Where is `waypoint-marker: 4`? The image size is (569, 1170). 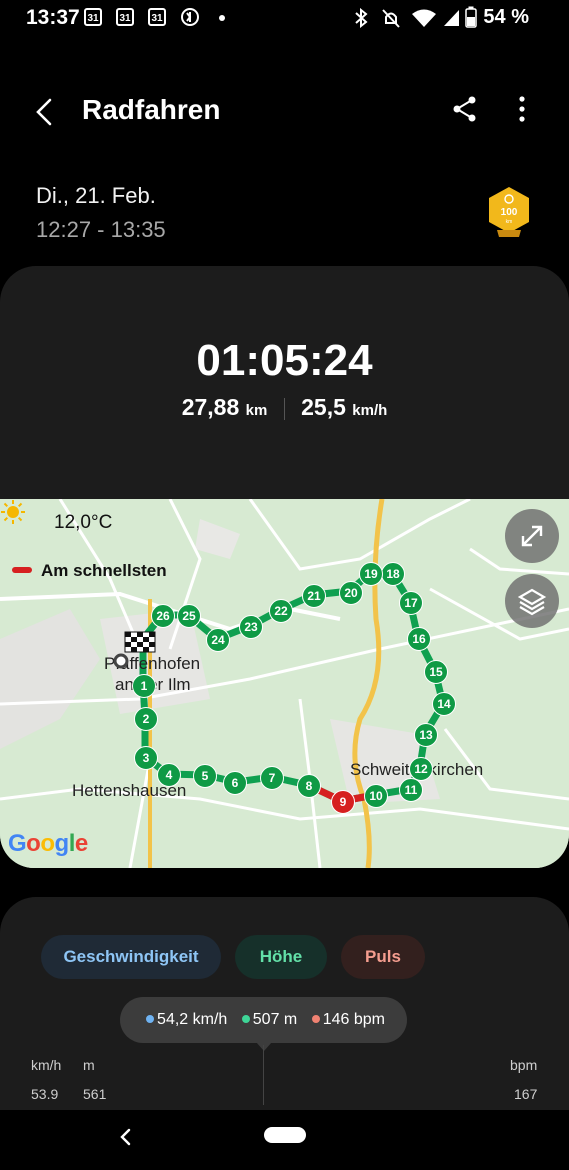
waypoint-marker: 4 is located at coordinates (169, 775).